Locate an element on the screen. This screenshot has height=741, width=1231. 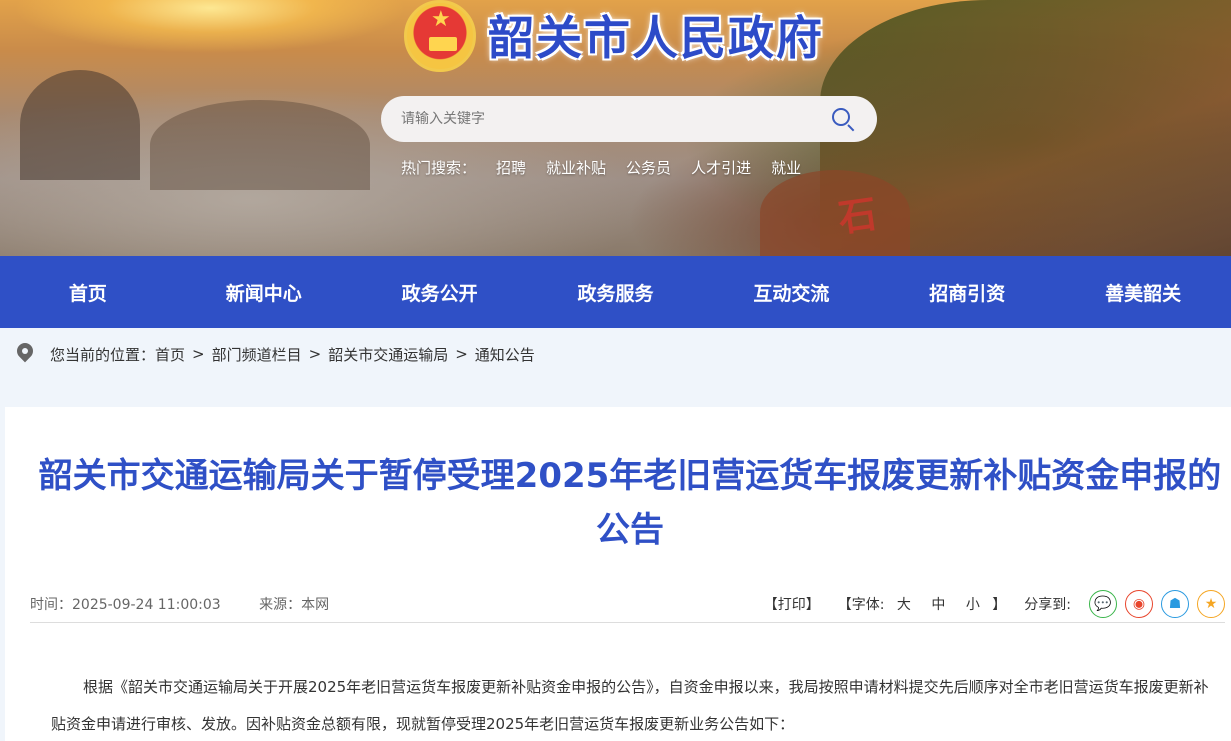
national-emblem-icon: ★ is located at coordinates (440, 36).